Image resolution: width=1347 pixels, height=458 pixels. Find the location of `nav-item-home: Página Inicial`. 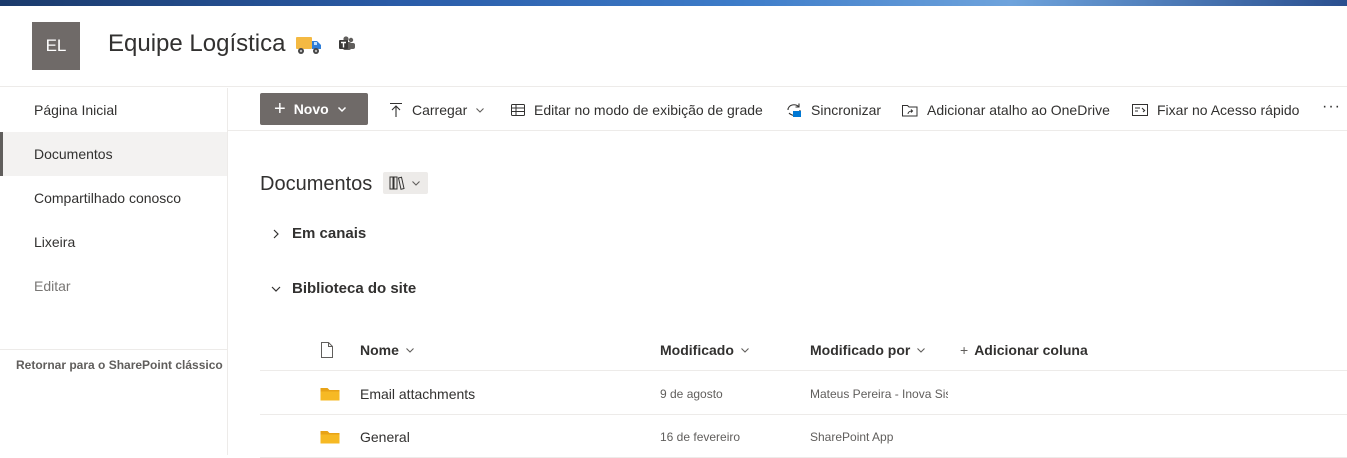

nav-item-home: Página Inicial is located at coordinates (113, 110).